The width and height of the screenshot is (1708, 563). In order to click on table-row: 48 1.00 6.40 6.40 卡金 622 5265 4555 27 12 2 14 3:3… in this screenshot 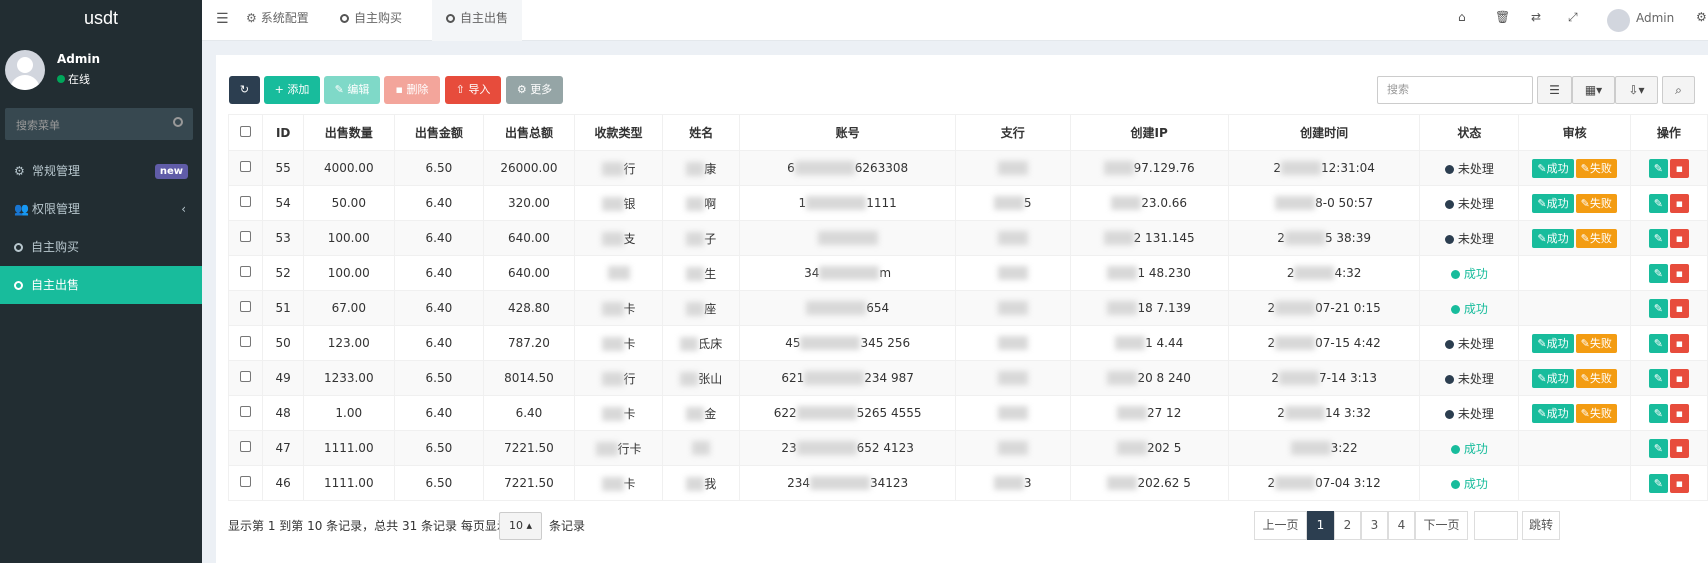, I will do `click(967, 413)`.